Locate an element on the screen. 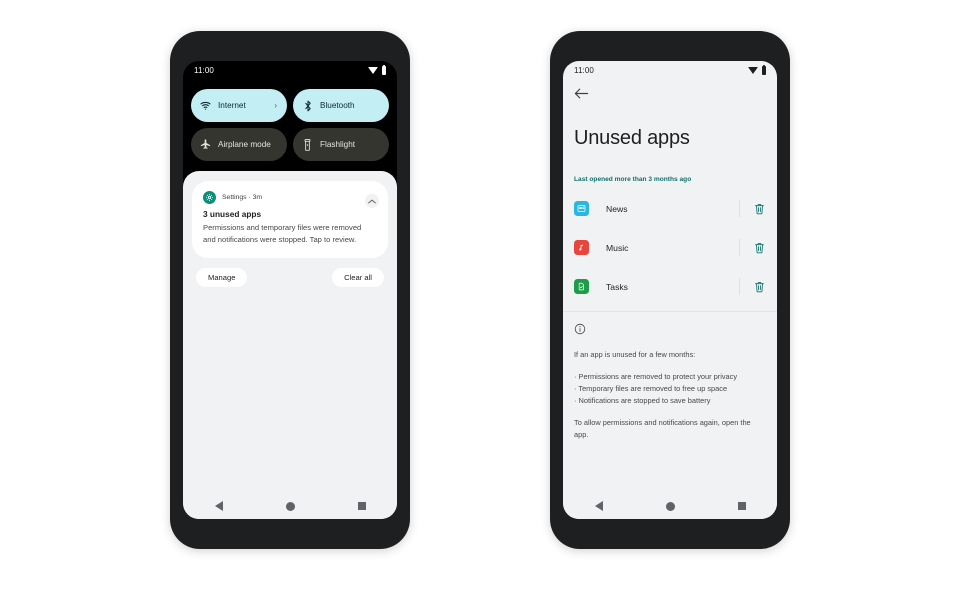 The height and width of the screenshot is (591, 960). navigation-bar-right is located at coordinates (670, 506).